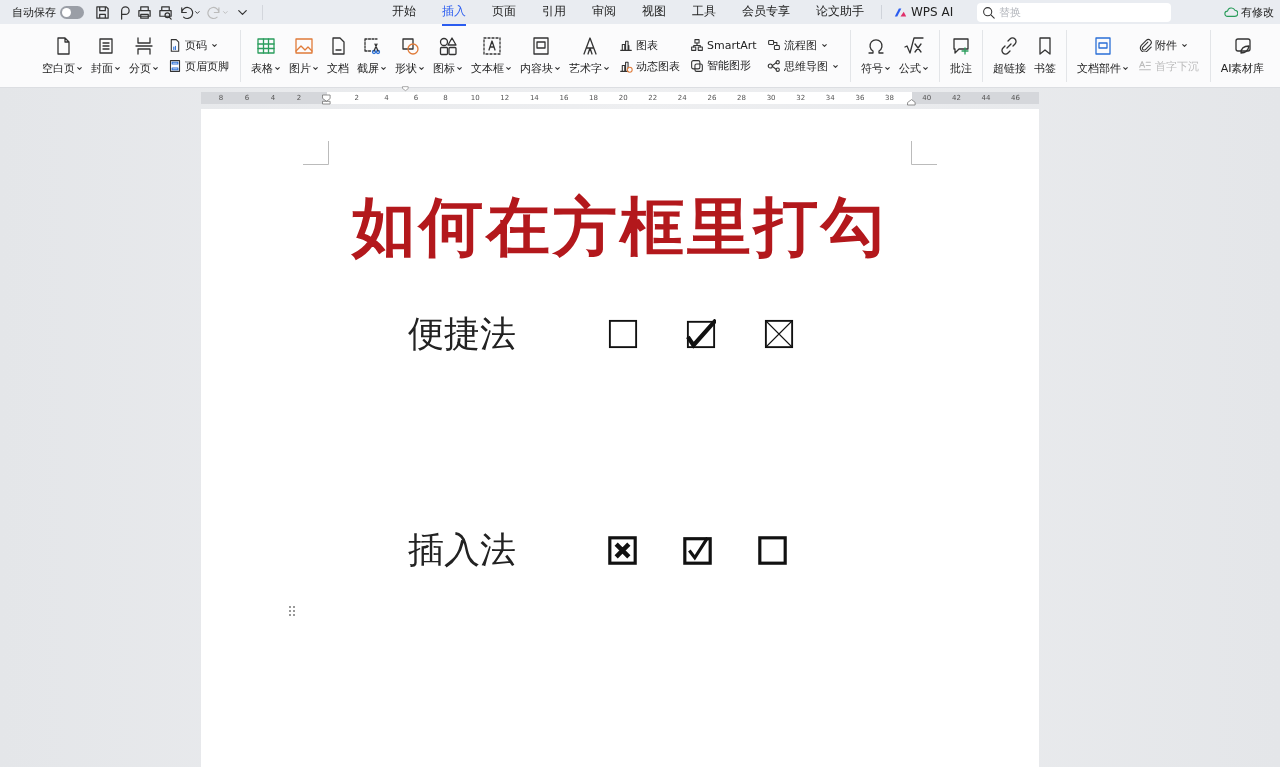 Image resolution: width=1280 pixels, height=767 pixels. I want to click on table-icon, so click(266, 45).